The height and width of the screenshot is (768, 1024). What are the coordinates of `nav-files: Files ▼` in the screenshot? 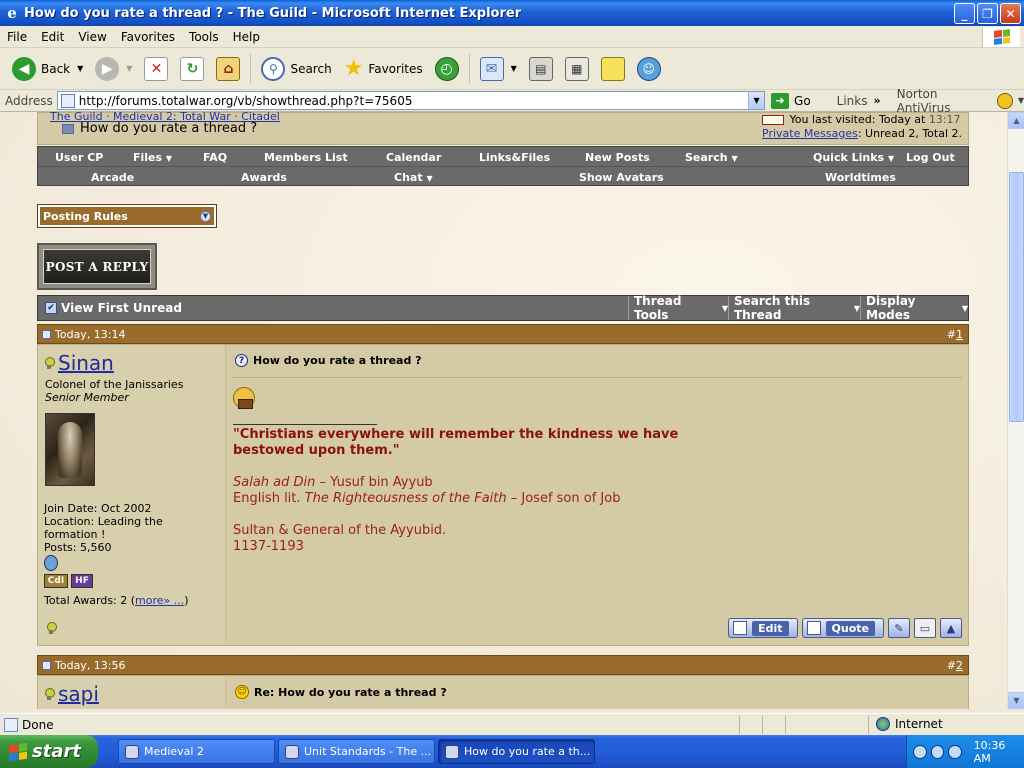 It's located at (152, 157).